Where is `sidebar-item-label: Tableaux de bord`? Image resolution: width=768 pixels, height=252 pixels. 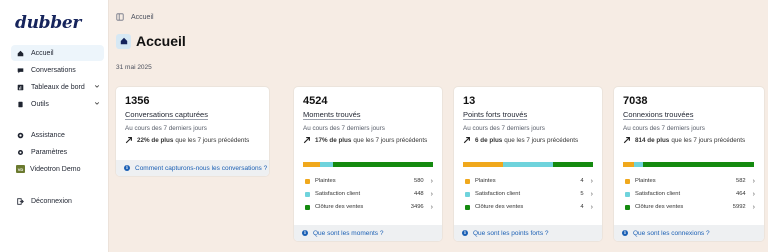 sidebar-item-label: Tableaux de bord is located at coordinates (58, 87).